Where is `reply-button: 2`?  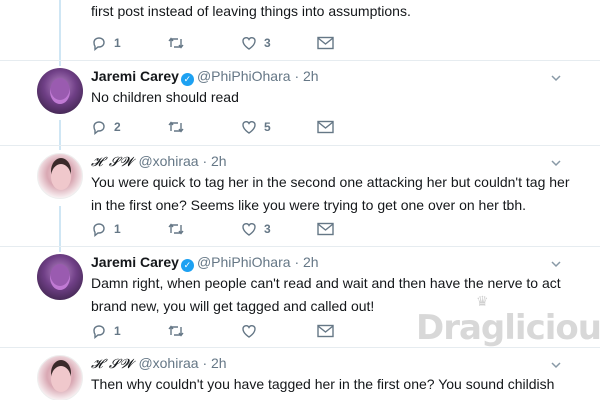
reply-button: 2 is located at coordinates (106, 127).